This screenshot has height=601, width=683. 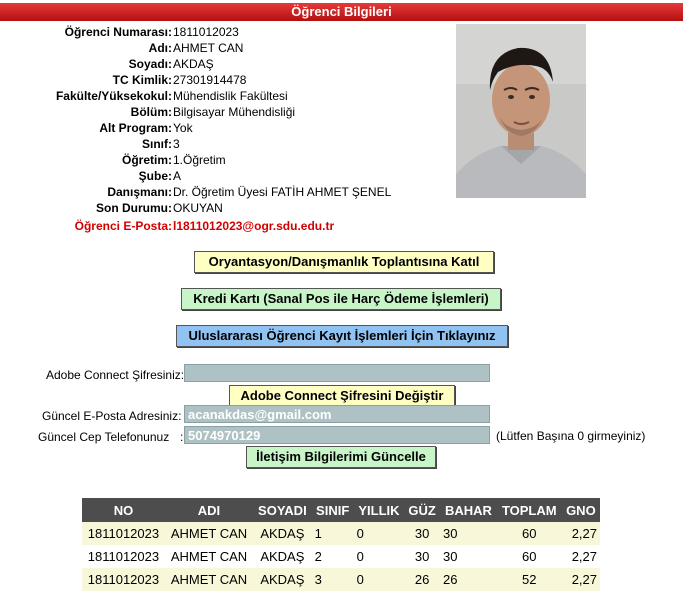 What do you see at coordinates (337, 435) in the screenshot?
I see `phone-input: 5074970129` at bounding box center [337, 435].